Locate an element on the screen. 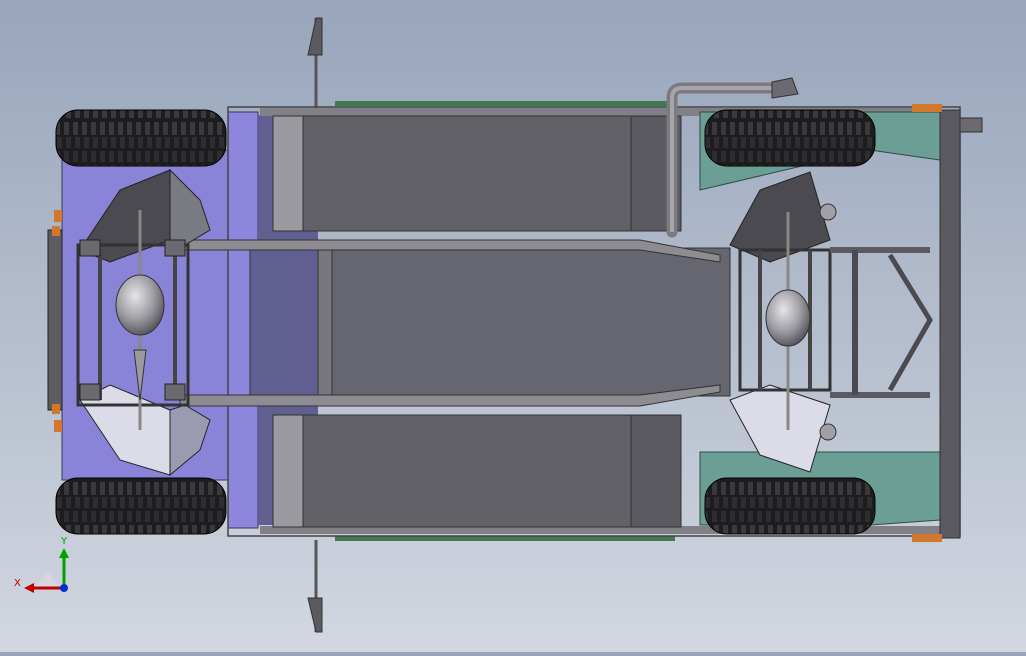 Image resolution: width=1026 pixels, height=656 pixels. side-strip-top is located at coordinates (505, 103).